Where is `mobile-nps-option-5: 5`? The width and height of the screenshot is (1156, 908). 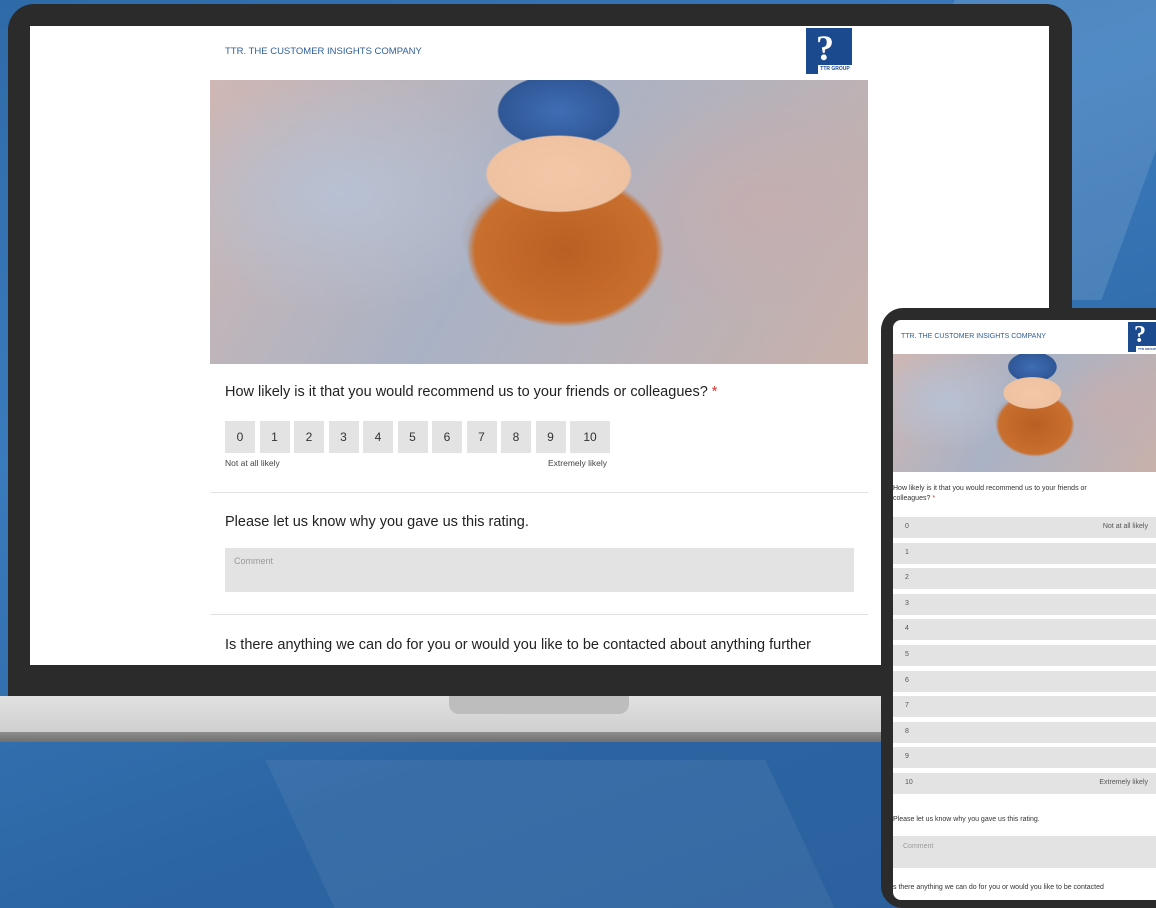
mobile-nps-option-5: 5 is located at coordinates (1024, 655).